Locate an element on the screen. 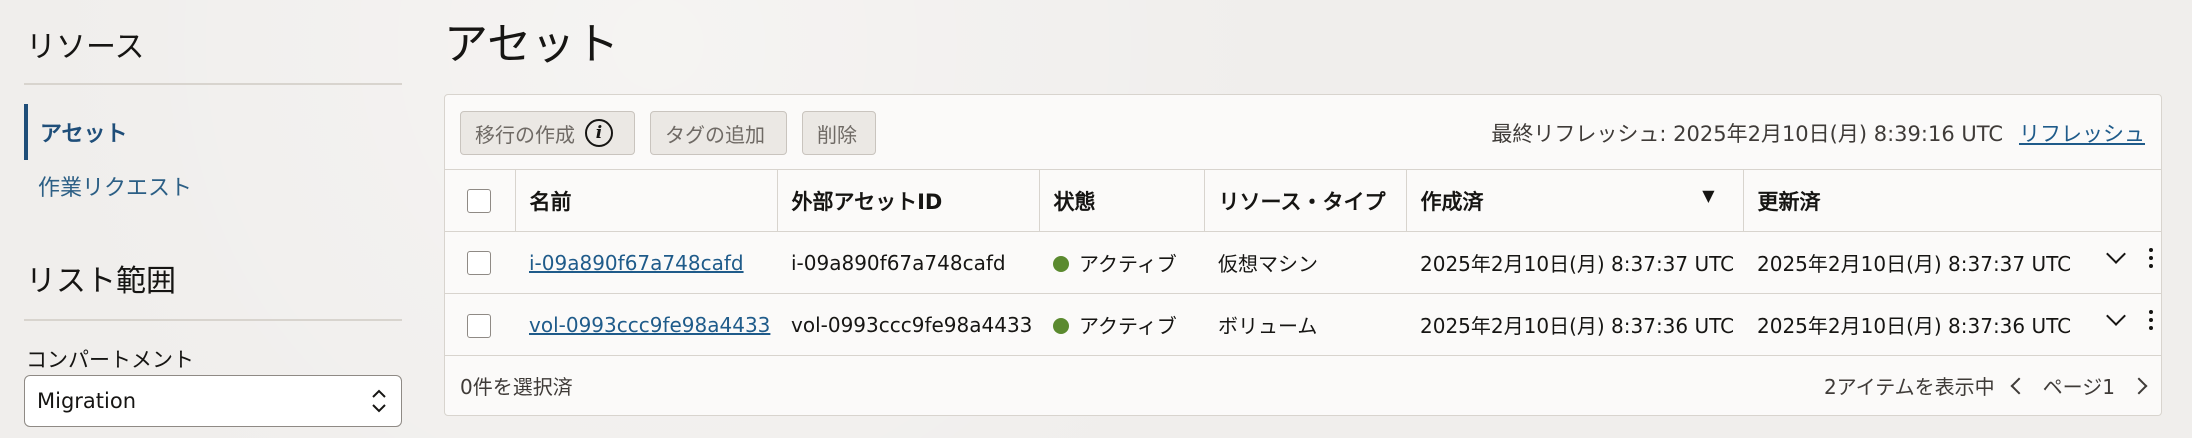 The image size is (2192, 438). external-id-cell: i-09a890f67a748cafd is located at coordinates (908, 262).